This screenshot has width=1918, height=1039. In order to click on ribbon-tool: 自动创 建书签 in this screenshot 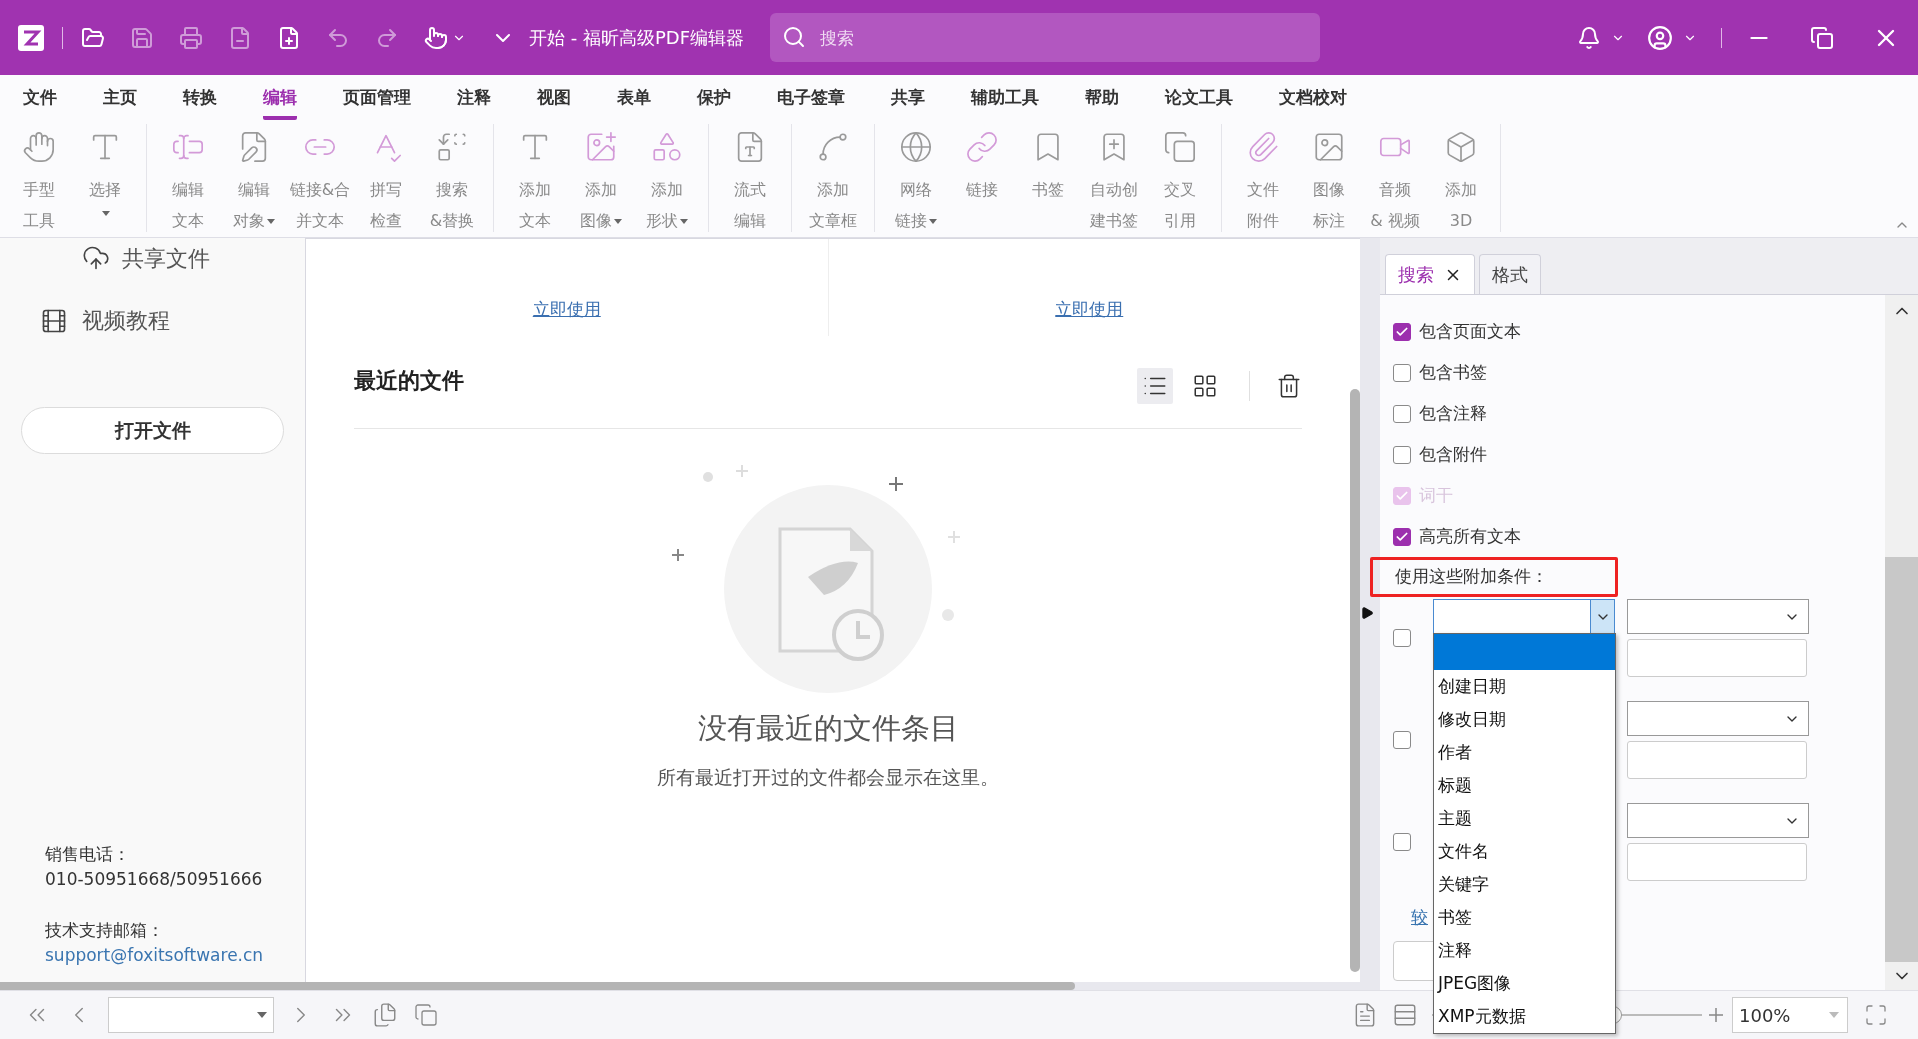, I will do `click(1114, 180)`.